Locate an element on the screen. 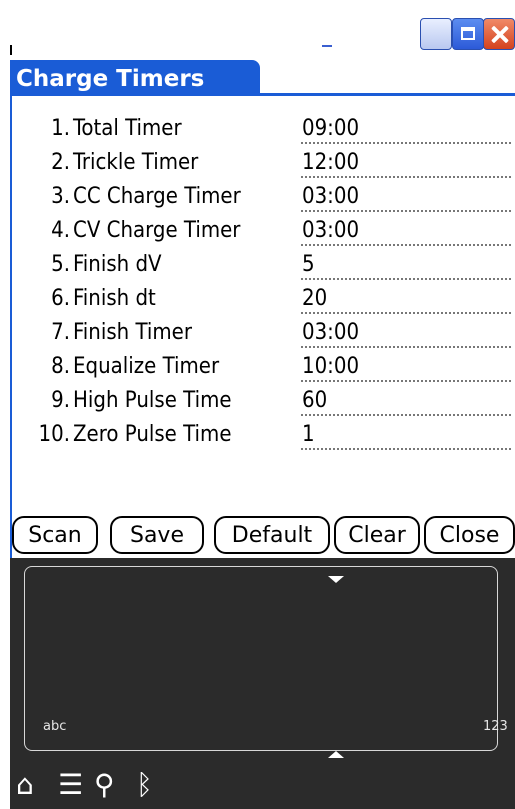 Image resolution: width=515 pixels, height=809 pixels. row-number: 8. is located at coordinates (60, 366).